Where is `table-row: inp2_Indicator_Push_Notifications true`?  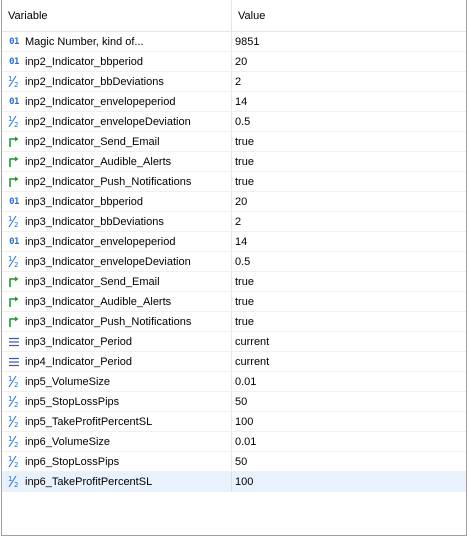
table-row: inp2_Indicator_Push_Notifications true is located at coordinates (234, 182).